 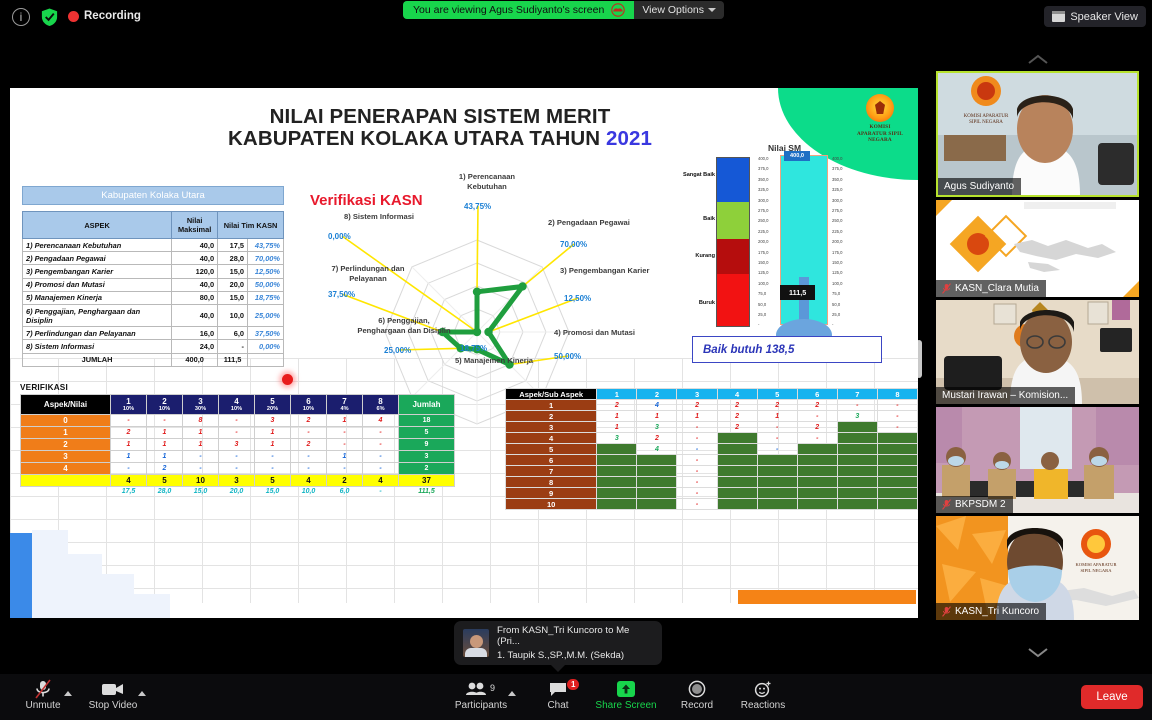 What do you see at coordinates (481, 695) in the screenshot?
I see `participants-button: 9 Participants` at bounding box center [481, 695].